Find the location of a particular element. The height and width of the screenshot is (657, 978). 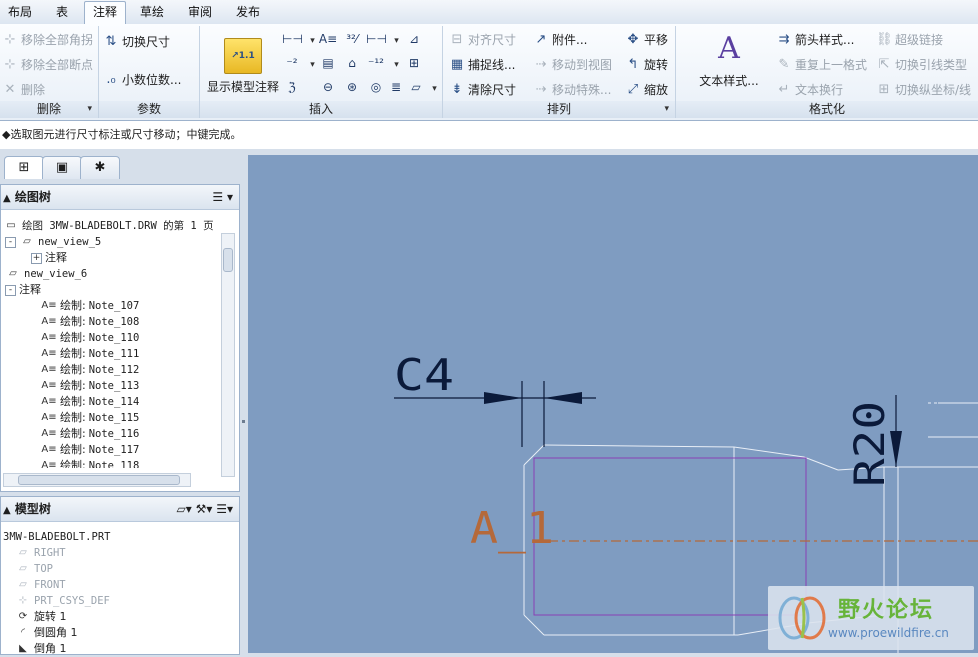

drawing-tree-header: ▲ 绘图树 ☰ ▾ is located at coordinates (120, 197).